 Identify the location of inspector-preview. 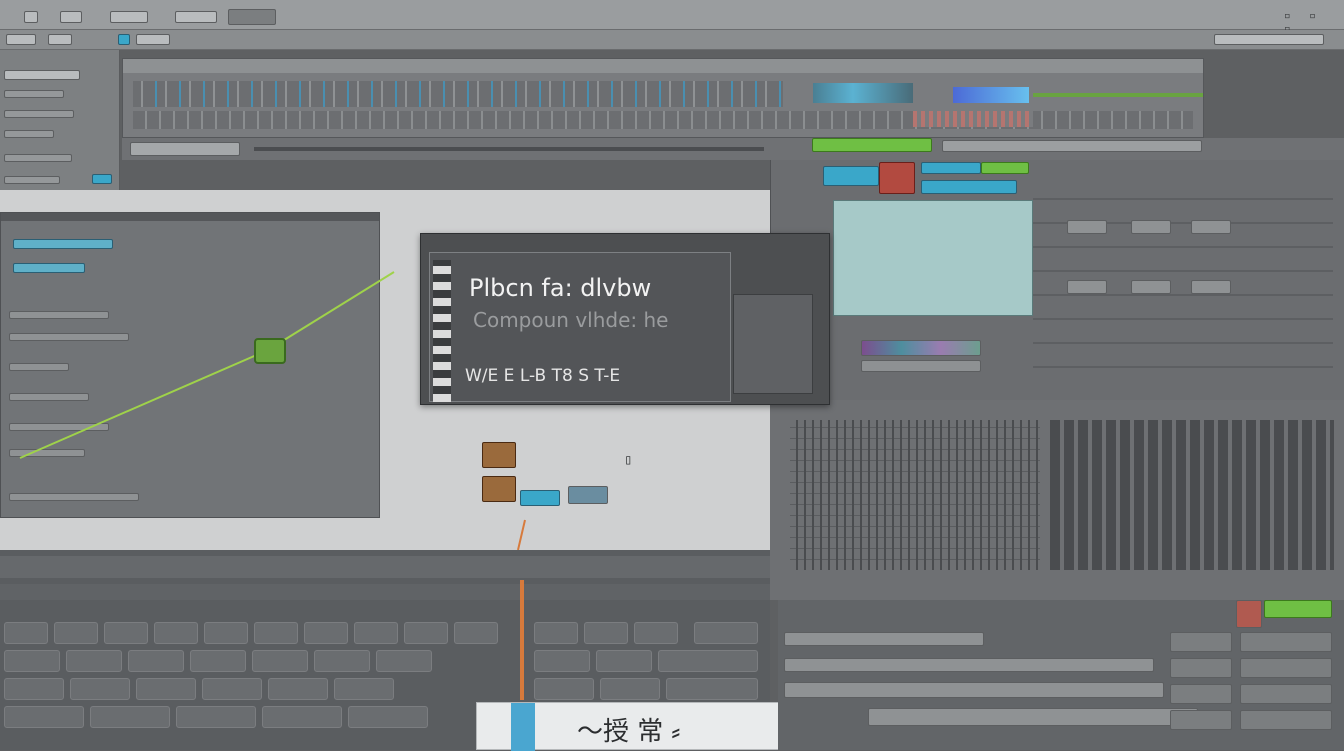
(933, 258).